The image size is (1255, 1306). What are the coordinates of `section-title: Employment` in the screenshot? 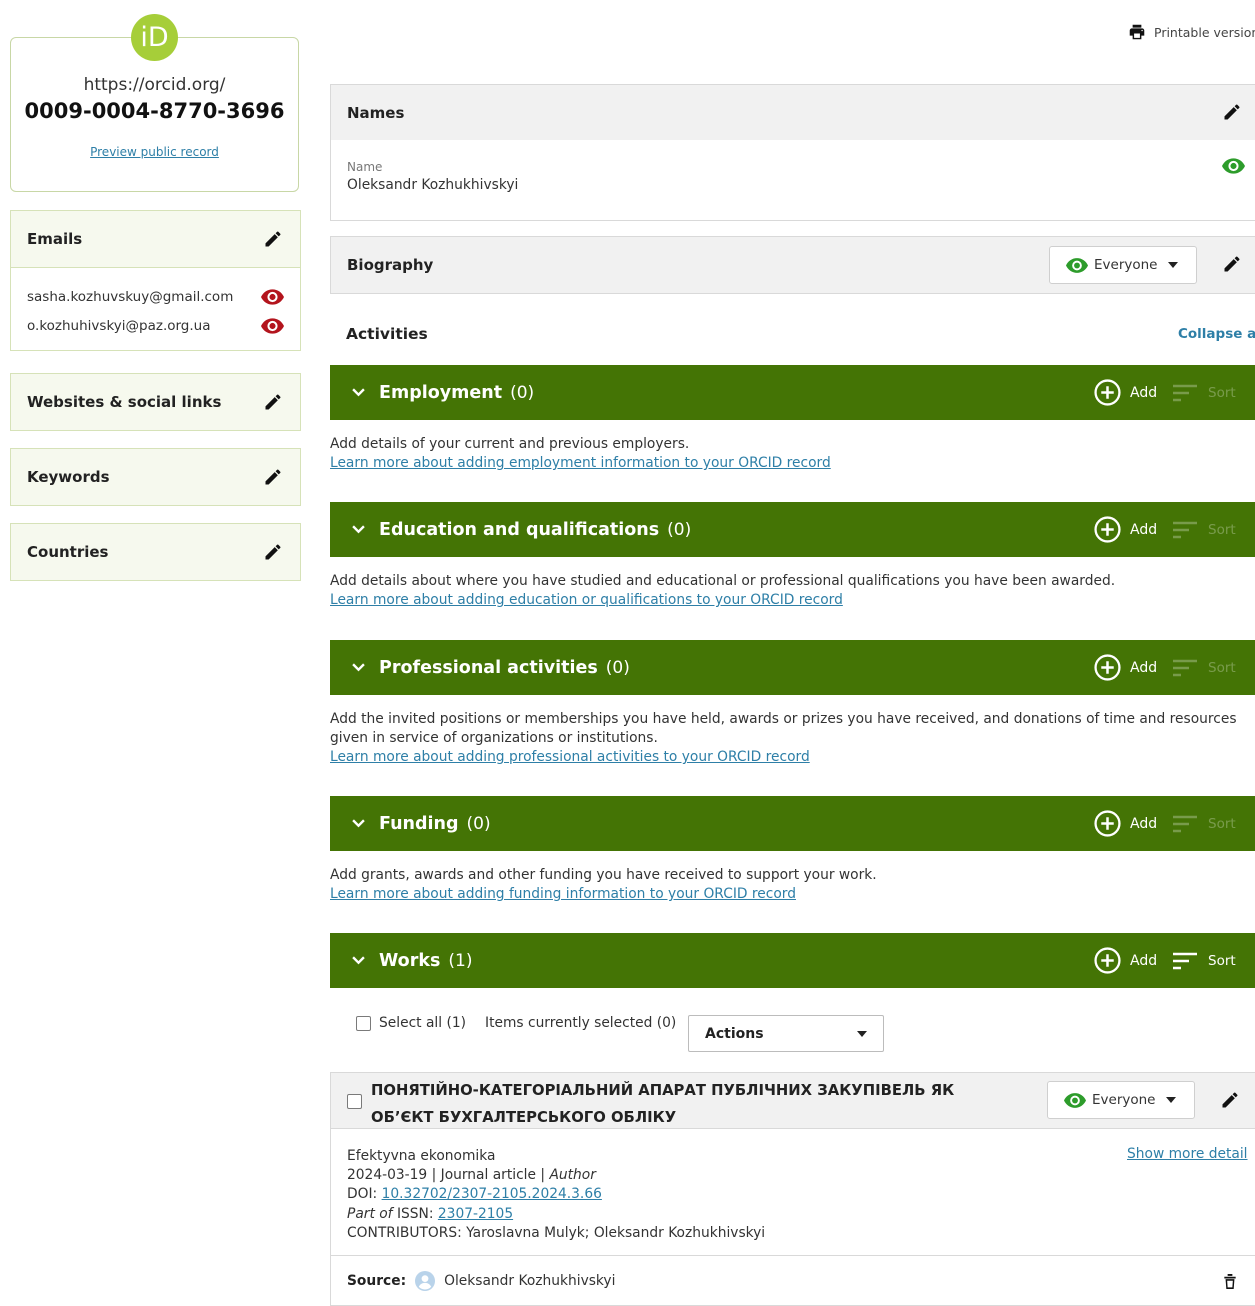 It's located at (441, 392).